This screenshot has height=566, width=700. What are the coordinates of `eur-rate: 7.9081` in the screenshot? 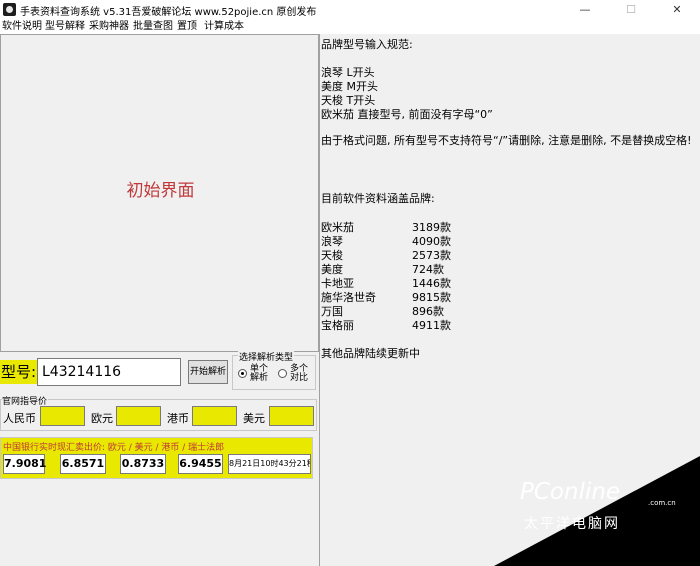 It's located at (24, 464).